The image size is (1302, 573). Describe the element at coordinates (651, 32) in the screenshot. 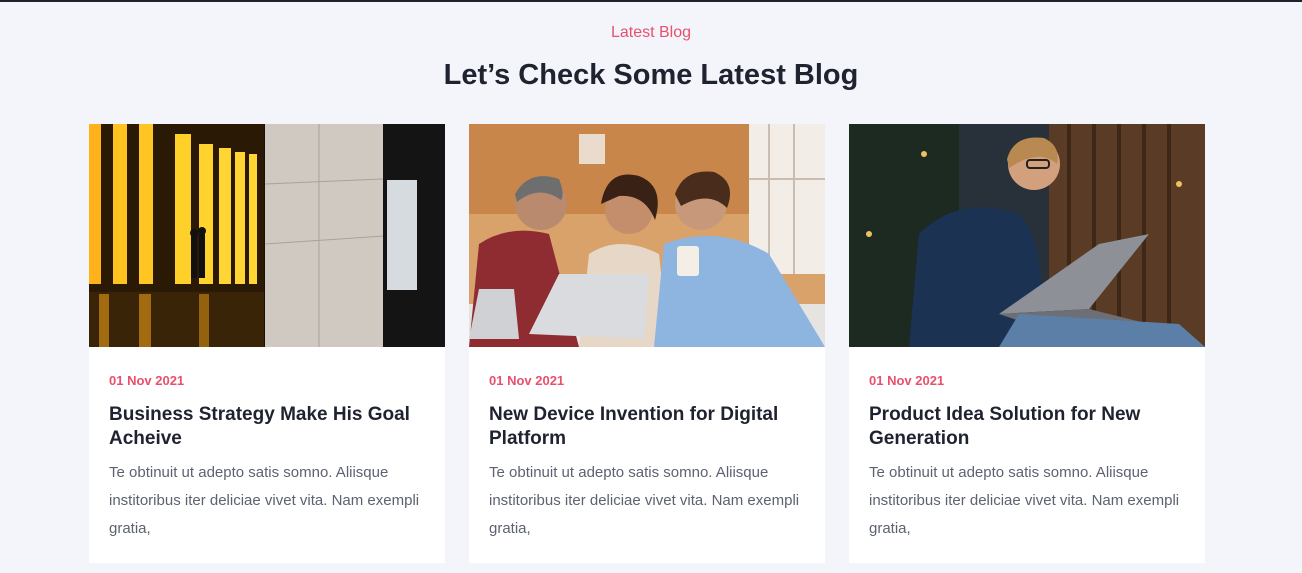

I see `section-eyebrow: Latest Blog` at that location.